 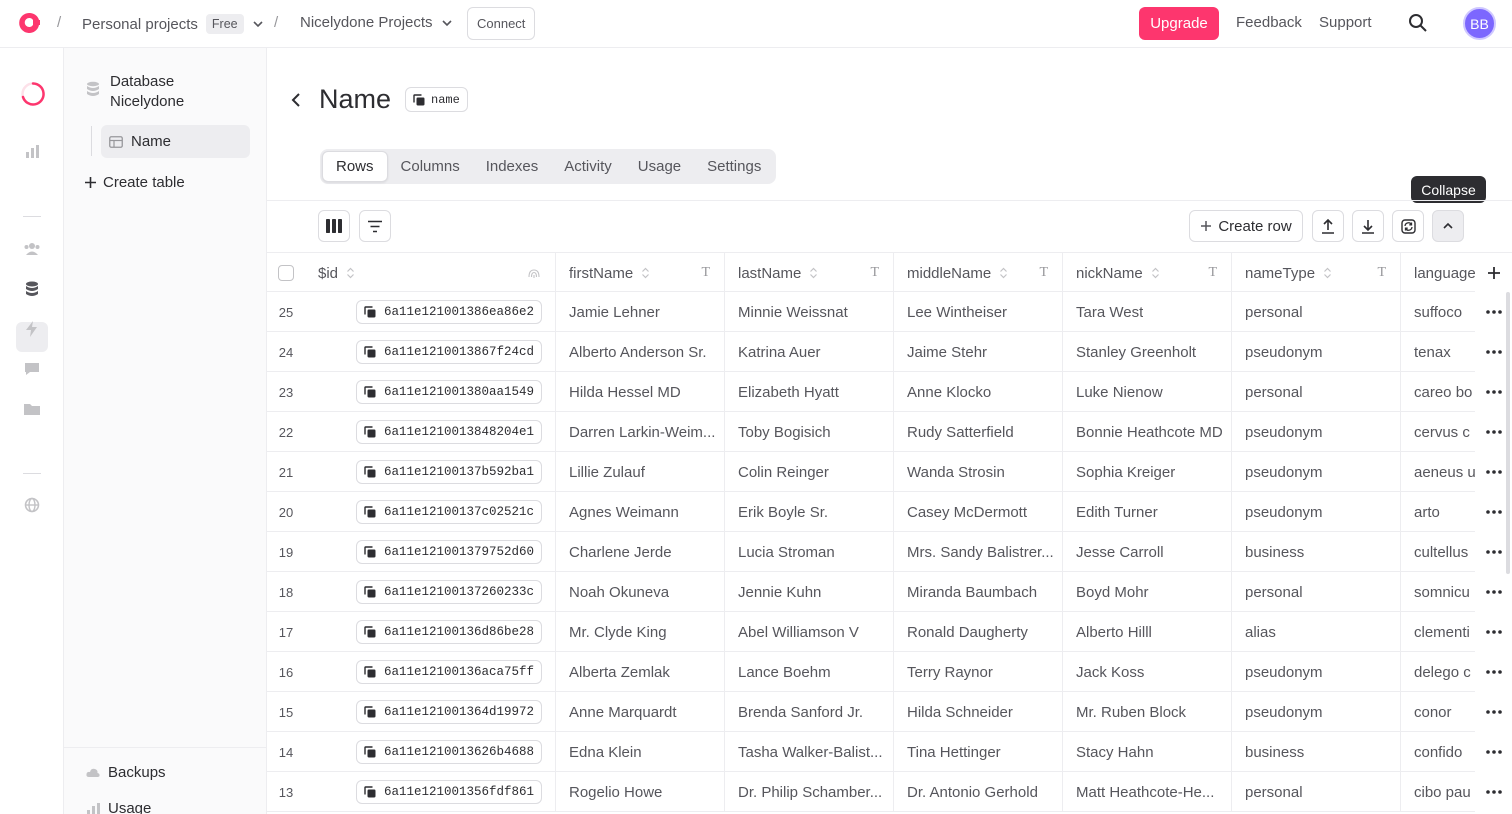 I want to click on cell-lastname: Colin Reinger, so click(x=809, y=472).